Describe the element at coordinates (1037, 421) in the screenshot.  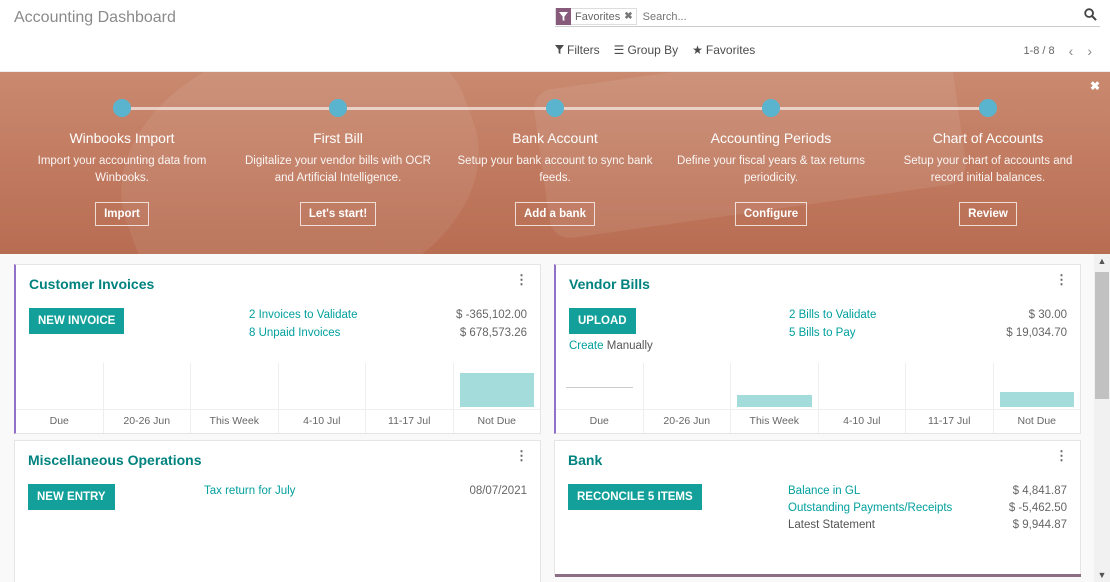
I see `graph-category-label: Not Due` at that location.